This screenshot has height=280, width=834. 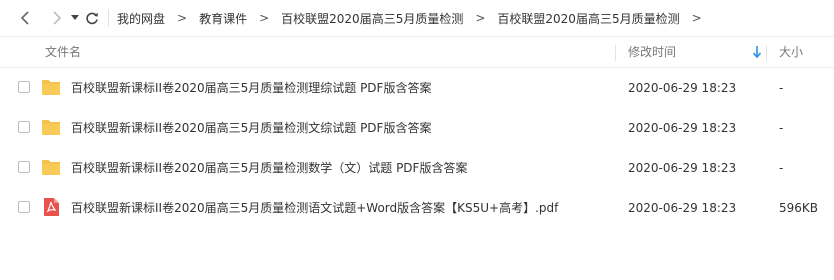 I want to click on chevron-right-icon, so click(x=57, y=18).